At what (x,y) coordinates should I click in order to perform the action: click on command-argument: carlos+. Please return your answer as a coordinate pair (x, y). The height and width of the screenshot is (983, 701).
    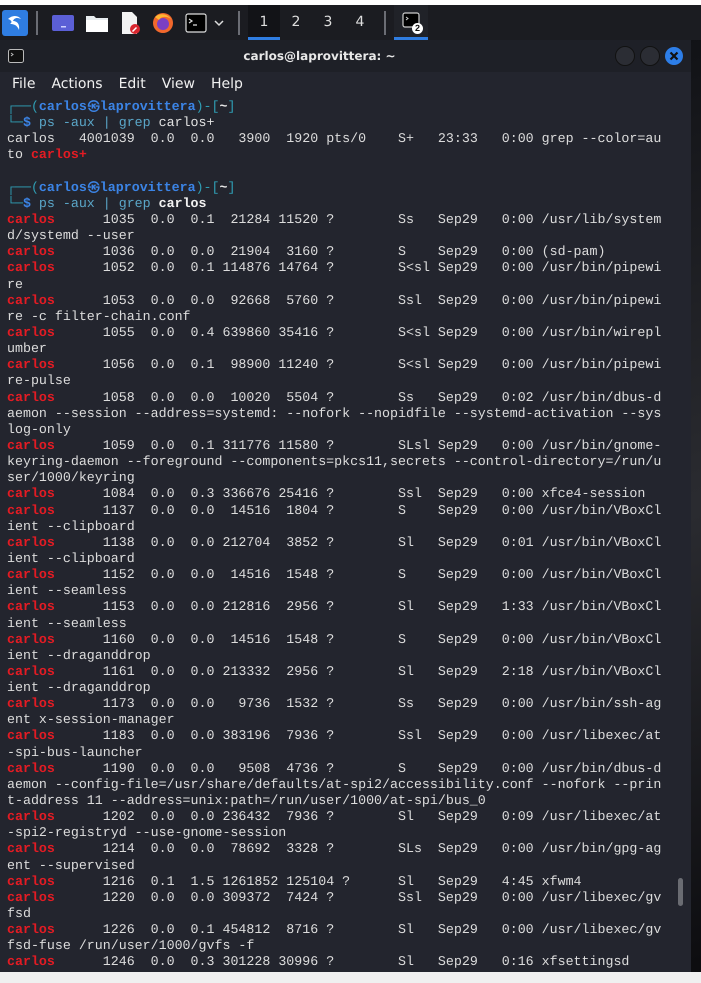
    Looking at the image, I should click on (186, 122).